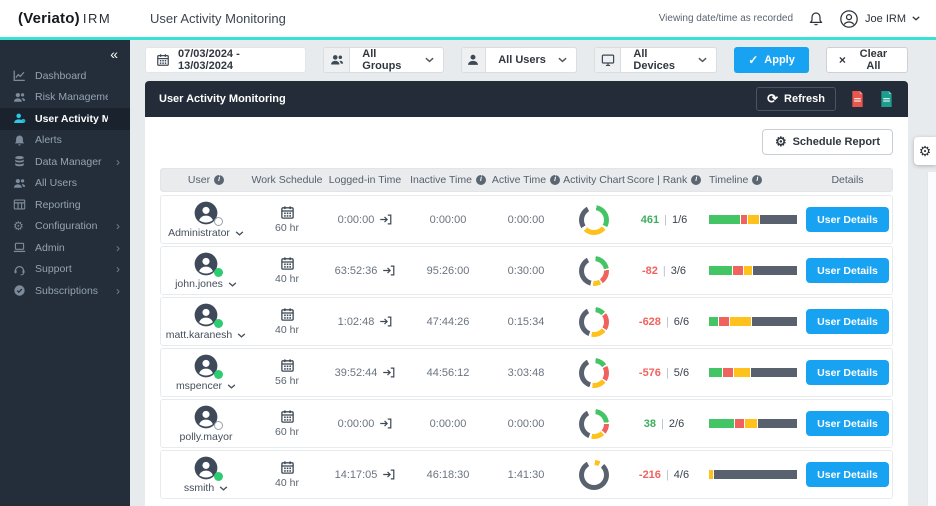 This screenshot has height=506, width=936. Describe the element at coordinates (65, 227) in the screenshot. I see `sidebar-item-configuration: ⚙ Configuration ›` at that location.